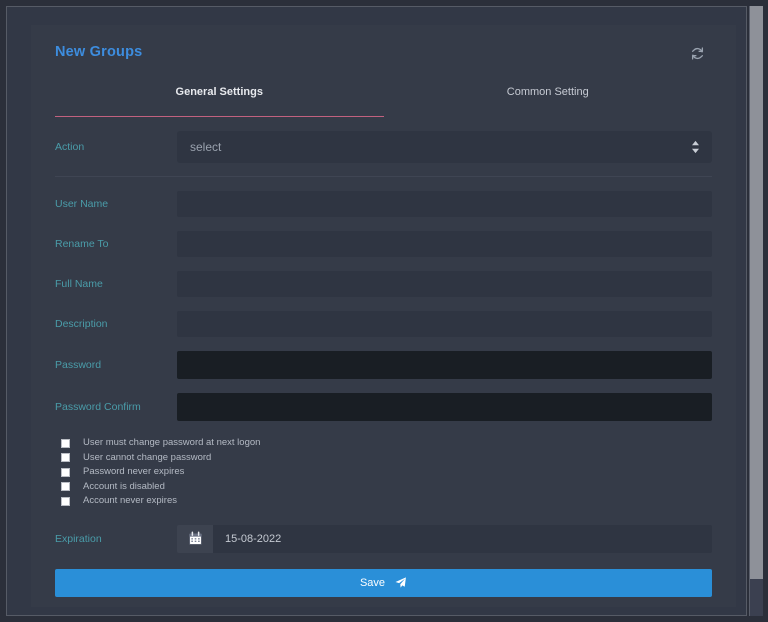  I want to click on checkbox-row-cannot-change-password: User cannot change password, so click(386, 458).